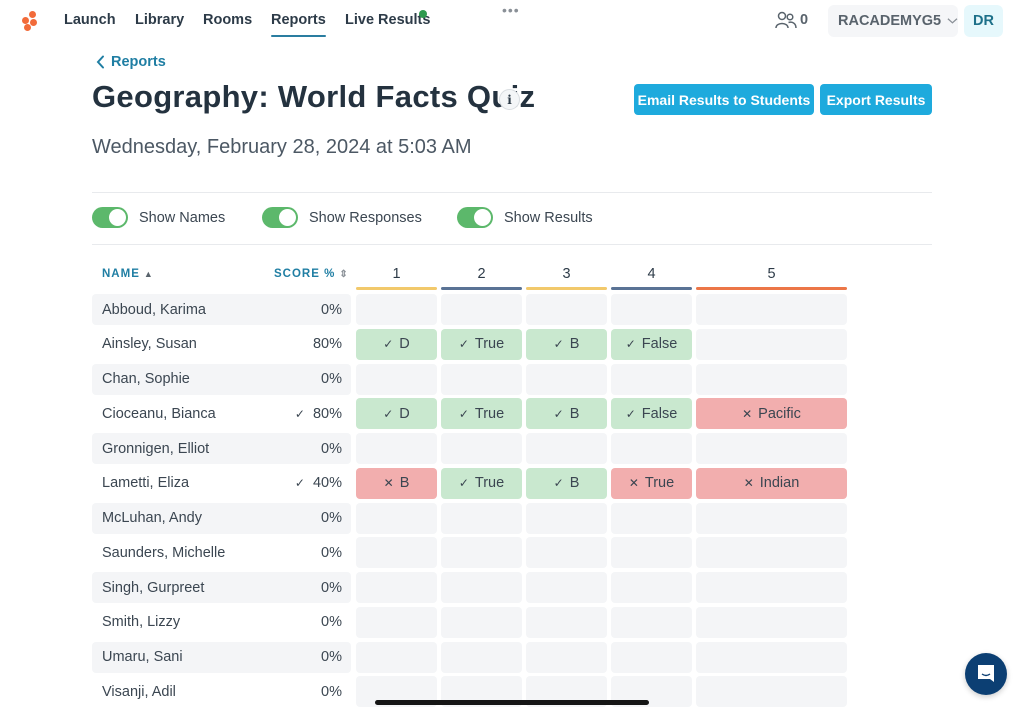 This screenshot has height=712, width=1024. I want to click on student-score: ✓ 80%, so click(306, 413).